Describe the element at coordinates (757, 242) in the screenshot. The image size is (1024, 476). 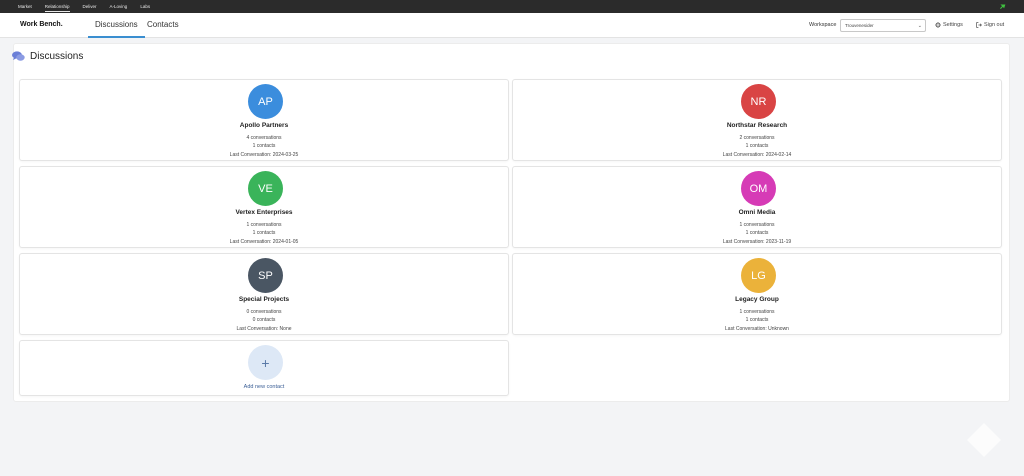
I see `last-conversation: Last Conversation: 2023-11-19` at that location.